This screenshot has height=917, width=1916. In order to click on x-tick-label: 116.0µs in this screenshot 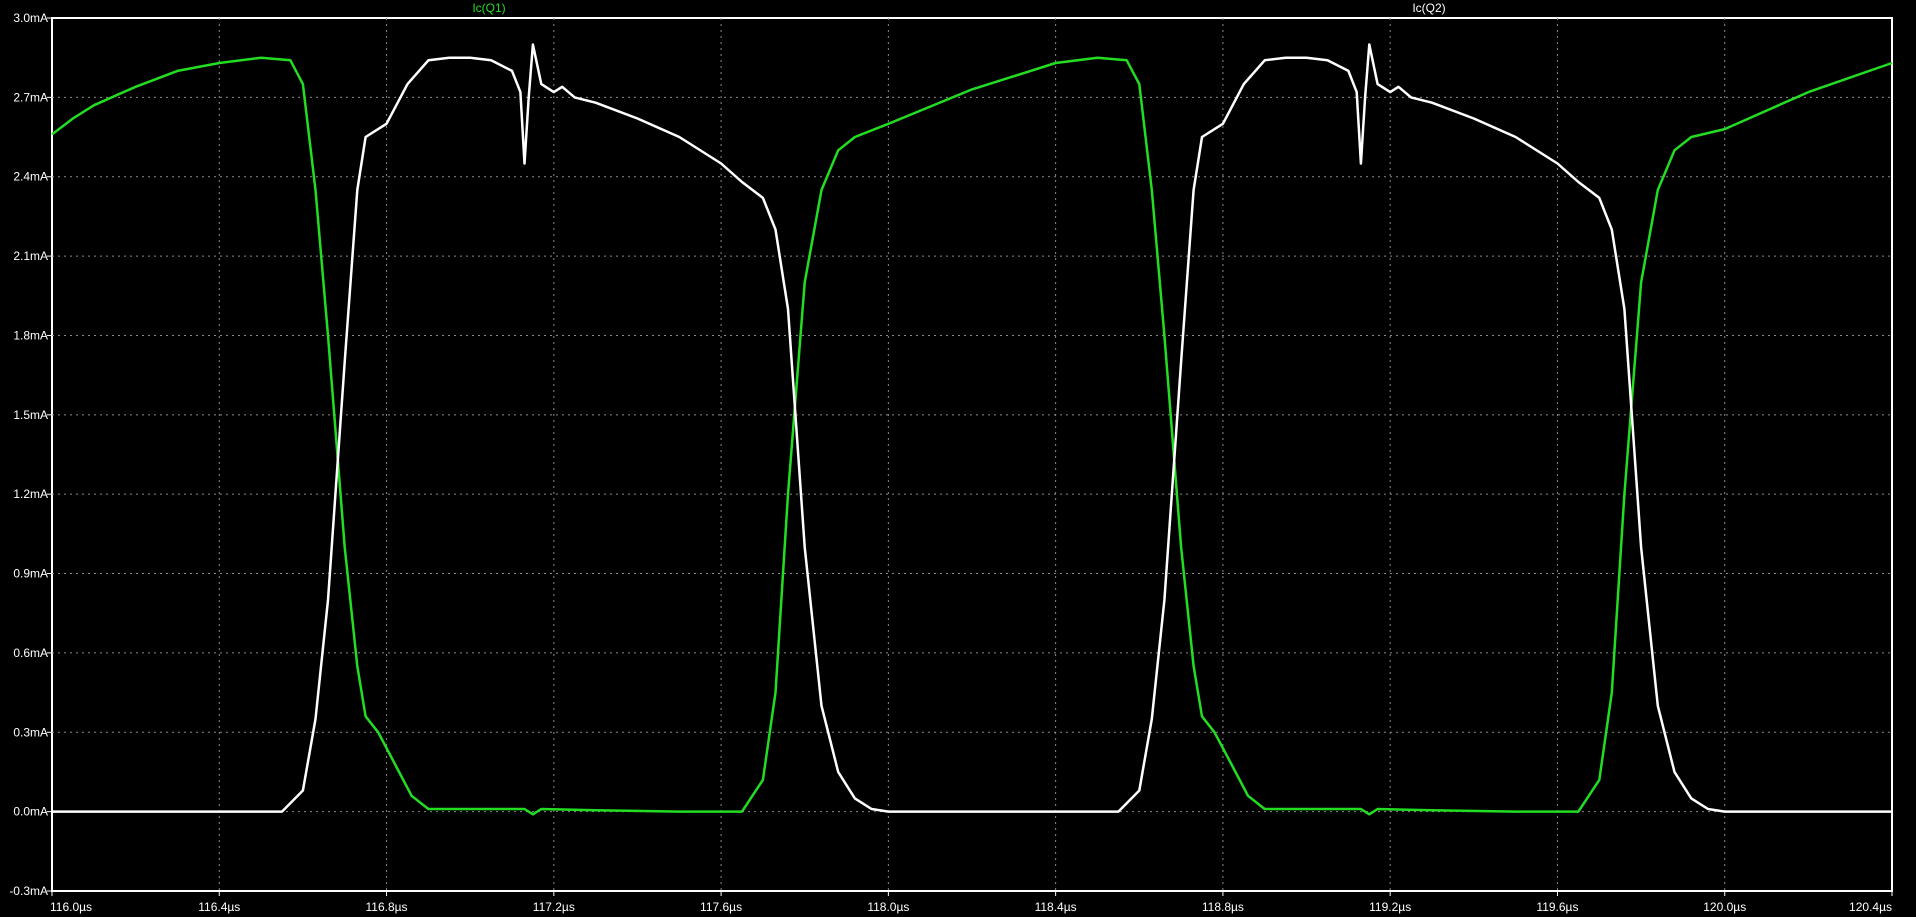, I will do `click(71, 907)`.